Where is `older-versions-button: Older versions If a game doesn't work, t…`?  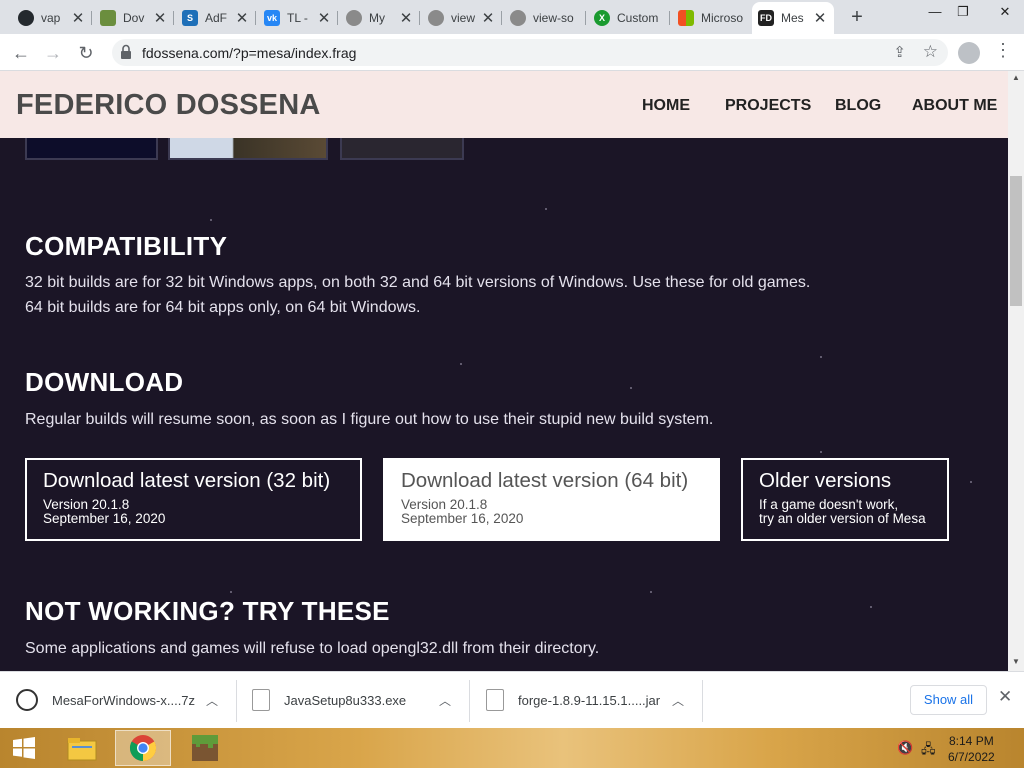 older-versions-button: Older versions If a game doesn't work, t… is located at coordinates (845, 499).